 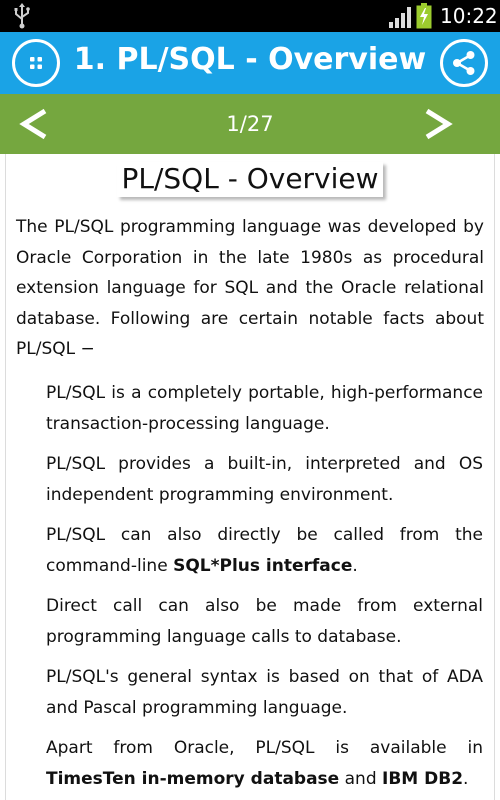 I want to click on page-title-text: PL/SQL - Overview, so click(x=249, y=179).